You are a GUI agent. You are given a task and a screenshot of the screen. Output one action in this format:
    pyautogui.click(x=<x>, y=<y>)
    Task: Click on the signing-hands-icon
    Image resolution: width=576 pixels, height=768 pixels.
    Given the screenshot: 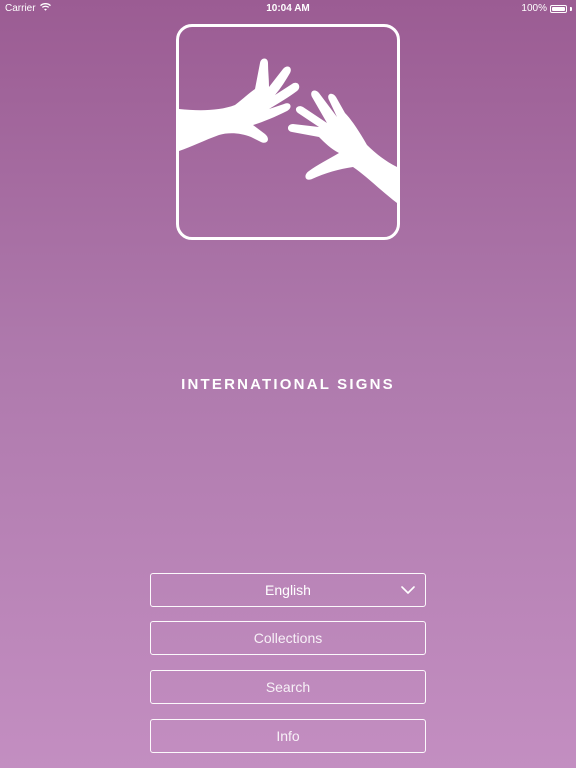 What is the action you would take?
    pyautogui.click(x=288, y=130)
    